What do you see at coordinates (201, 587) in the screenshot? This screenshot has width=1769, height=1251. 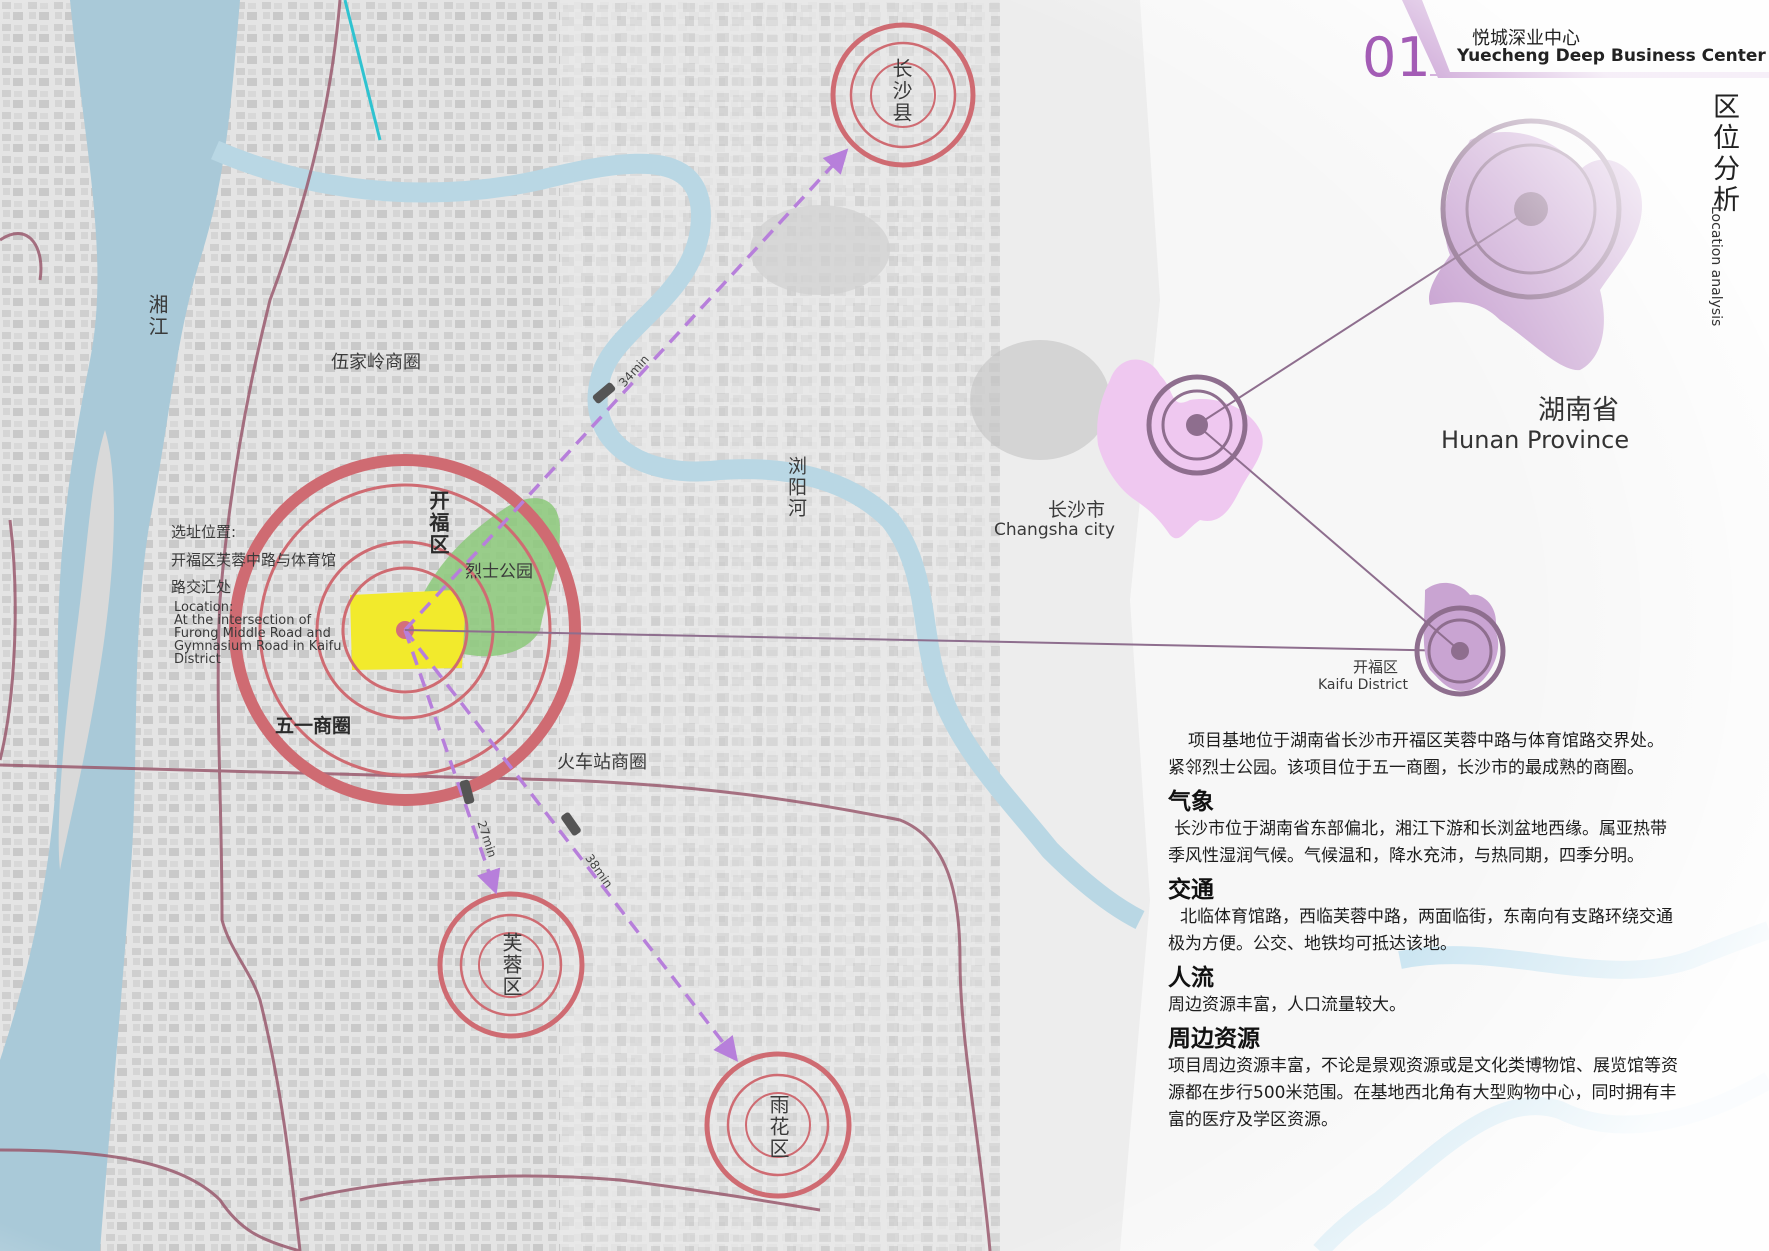 I see `site-cn-line2: 路交汇处` at bounding box center [201, 587].